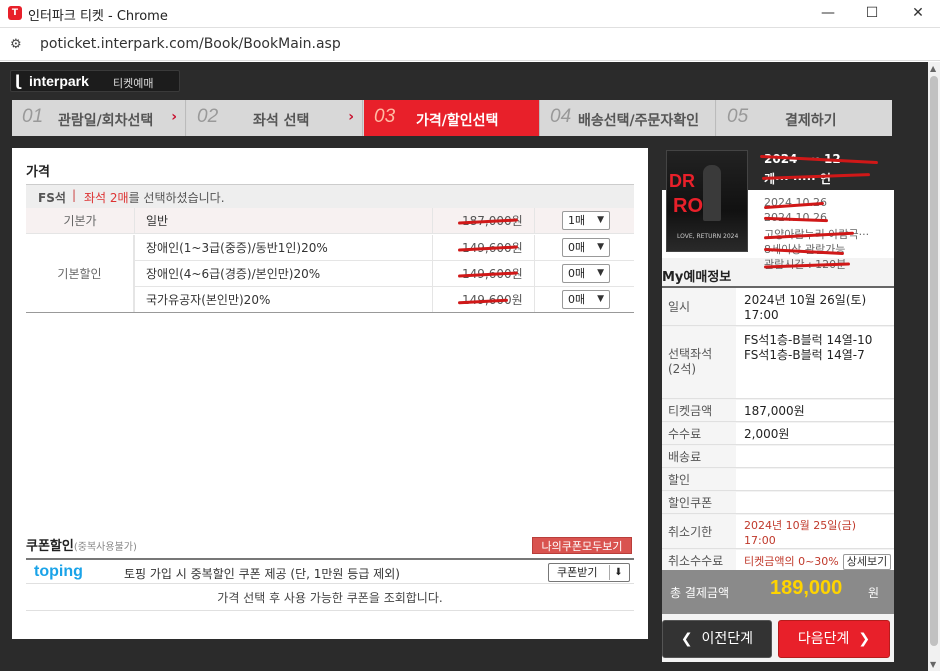 Image resolution: width=940 pixels, height=671 pixels. I want to click on info-row: 할인, so click(778, 480).